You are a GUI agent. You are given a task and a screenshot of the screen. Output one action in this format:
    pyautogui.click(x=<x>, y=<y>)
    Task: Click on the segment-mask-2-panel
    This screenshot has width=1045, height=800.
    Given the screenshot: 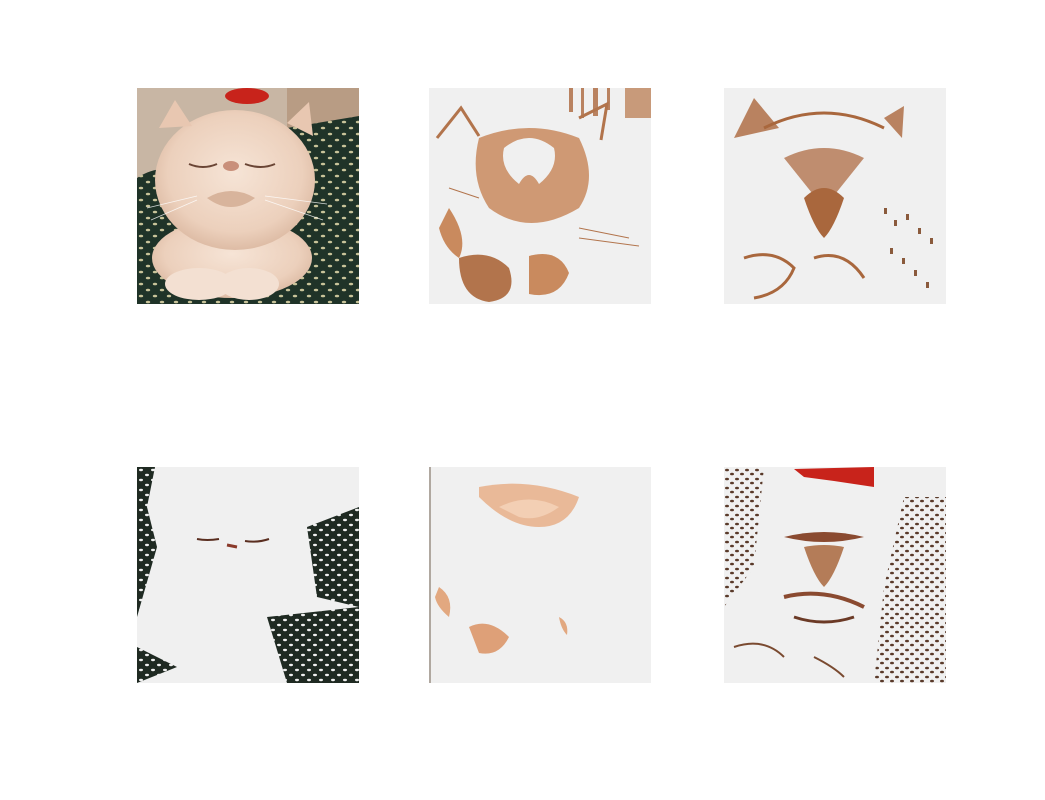 What is the action you would take?
    pyautogui.click(x=835, y=196)
    